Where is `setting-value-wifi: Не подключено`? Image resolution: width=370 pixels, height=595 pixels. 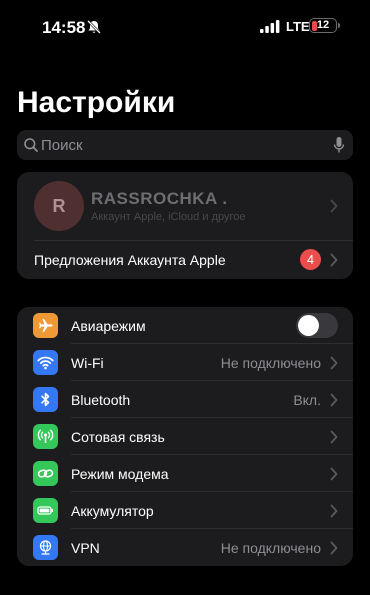 setting-value-wifi: Не подключено is located at coordinates (270, 363).